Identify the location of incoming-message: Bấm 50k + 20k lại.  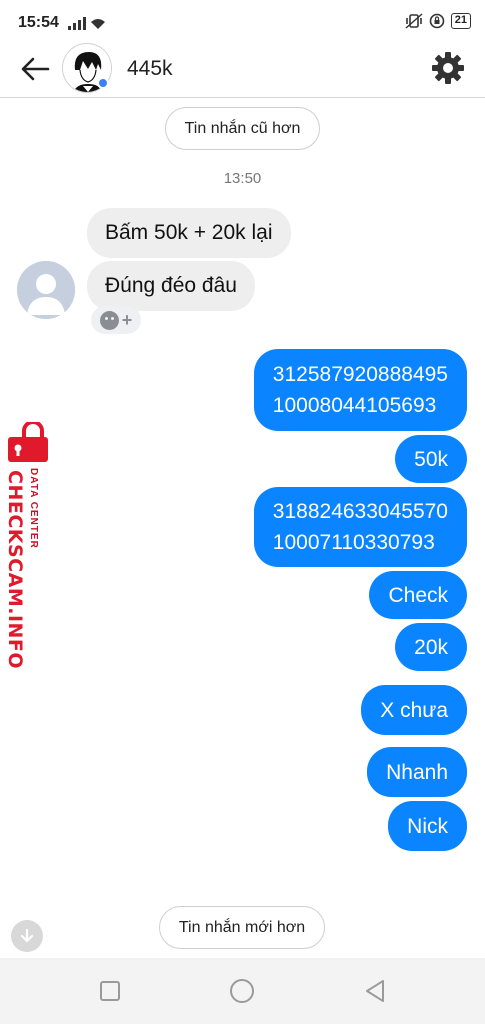
(189, 233).